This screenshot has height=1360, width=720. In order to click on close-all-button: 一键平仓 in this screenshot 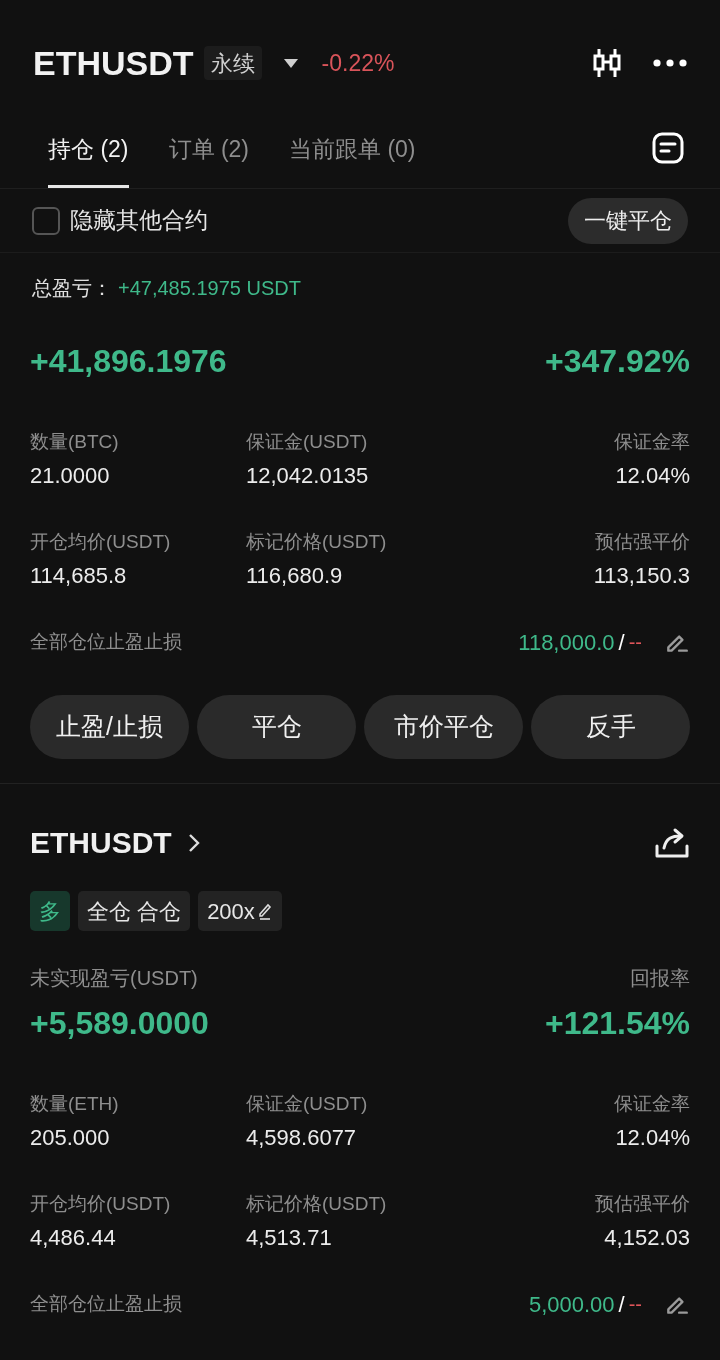, I will do `click(628, 220)`.